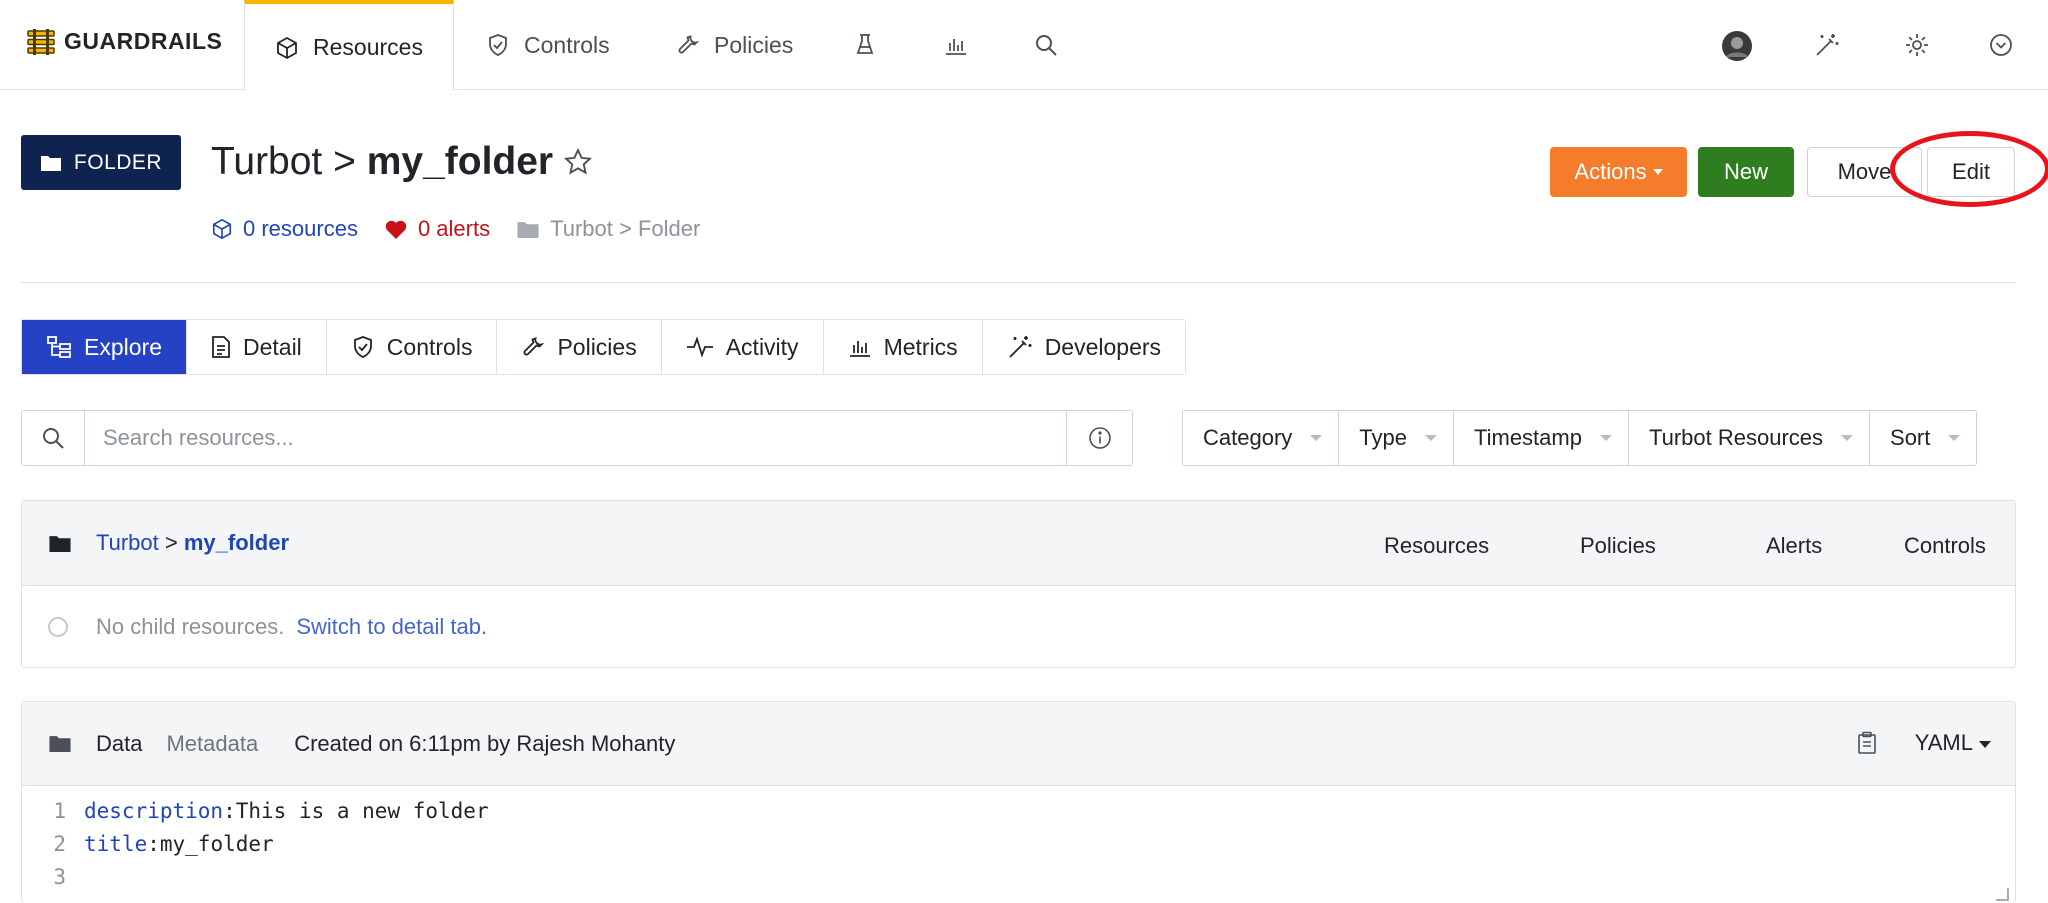  Describe the element at coordinates (2001, 45) in the screenshot. I see `chevron-circle-icon` at that location.